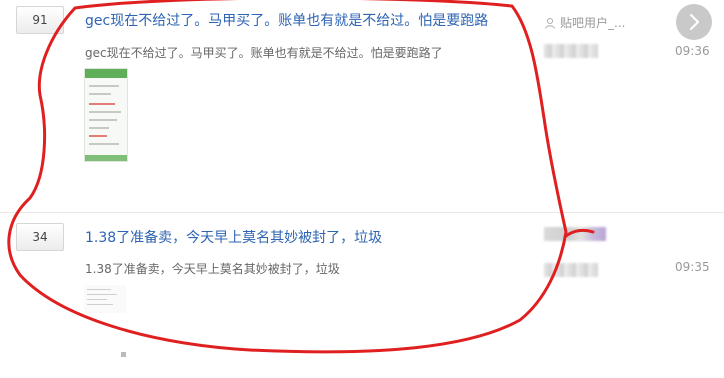  Describe the element at coordinates (212, 269) in the screenshot. I see `thread-abstract: 1.38了准备卖，今天早上莫名其妙被封了，垃圾` at that location.